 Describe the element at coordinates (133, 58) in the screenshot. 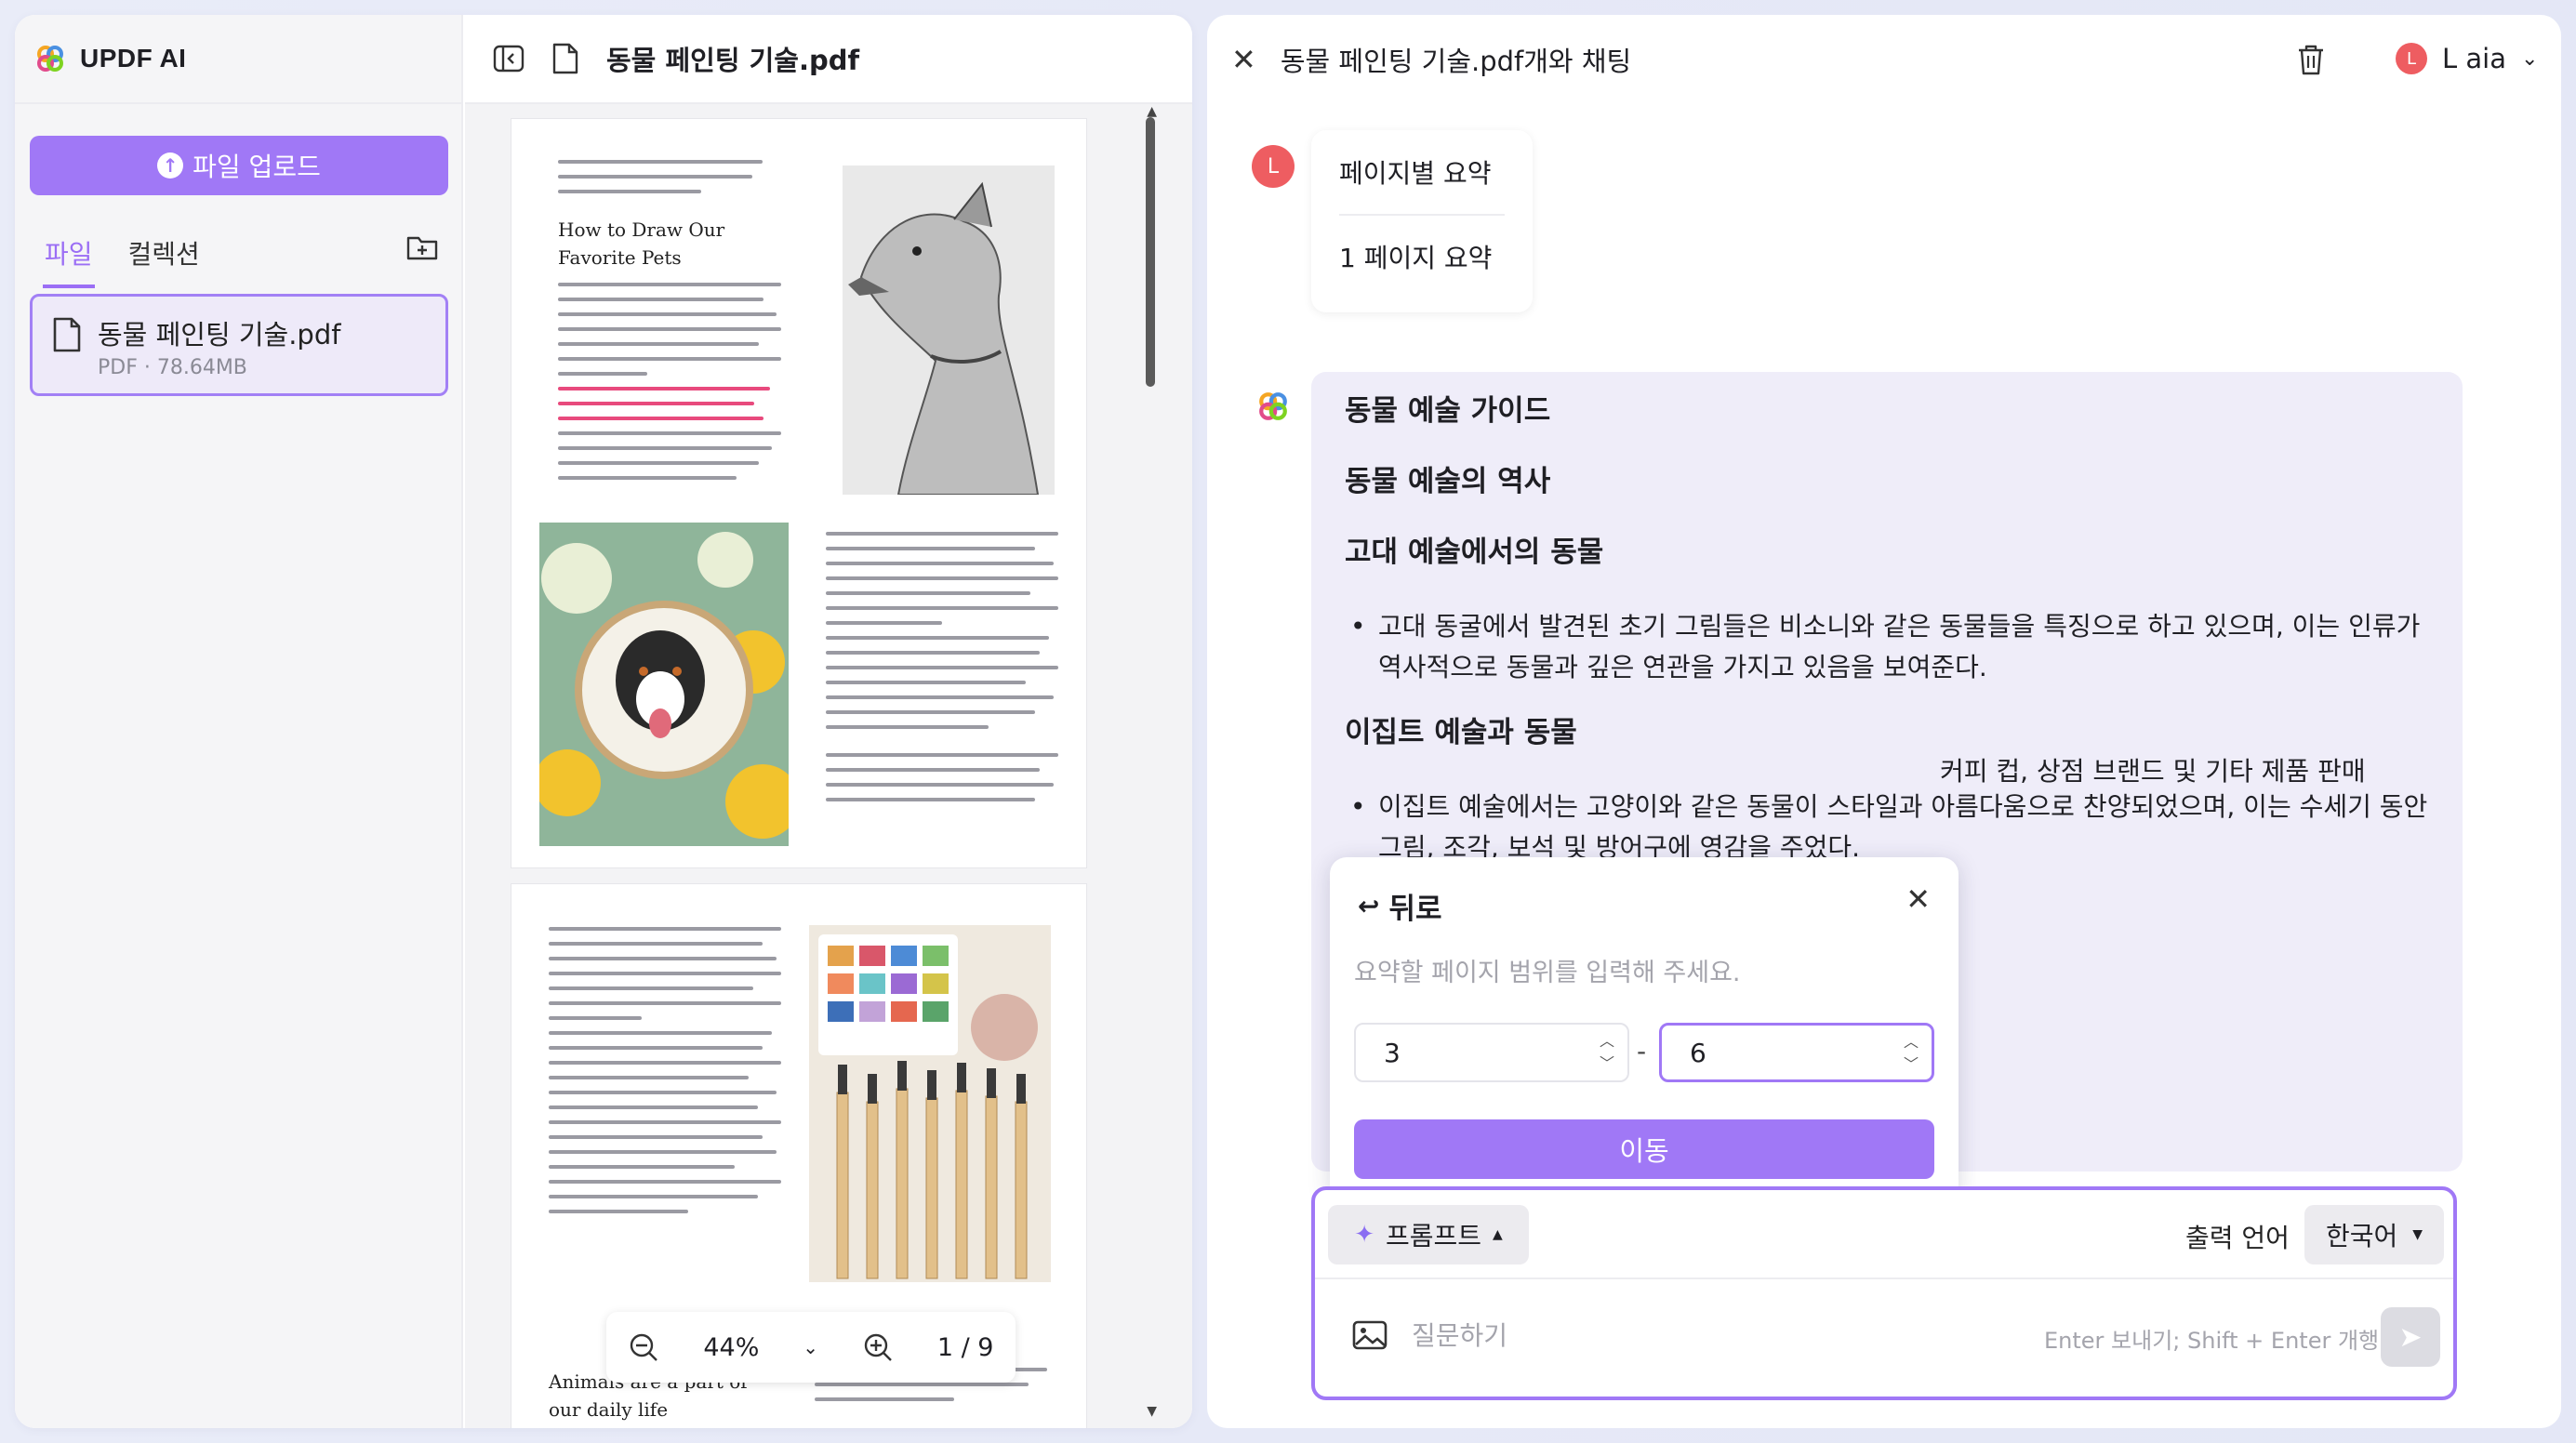

I see `brand-name: UPDF AI` at that location.